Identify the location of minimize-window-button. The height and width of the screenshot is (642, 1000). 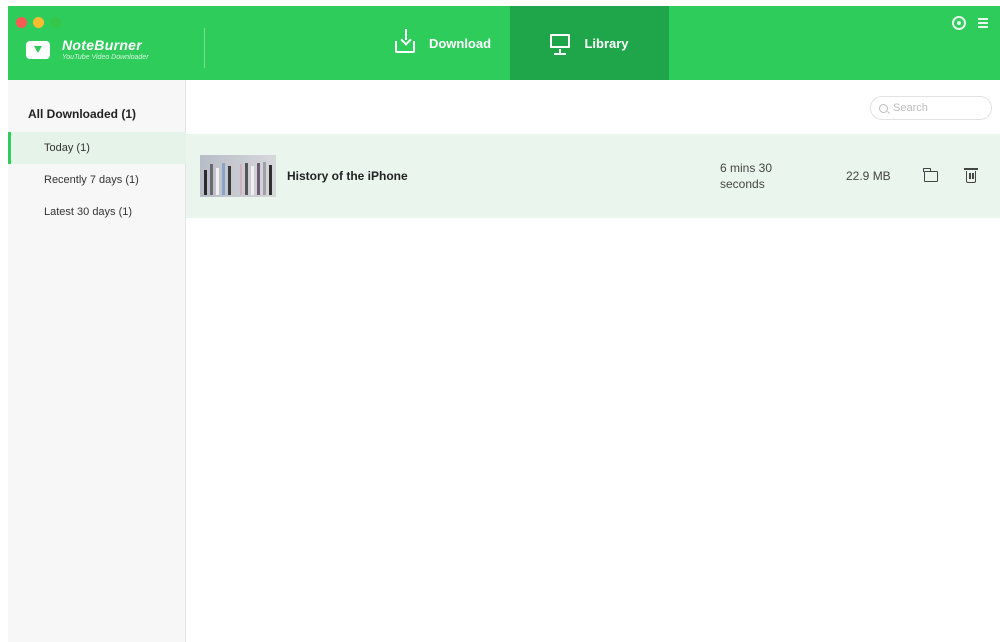
(38, 22).